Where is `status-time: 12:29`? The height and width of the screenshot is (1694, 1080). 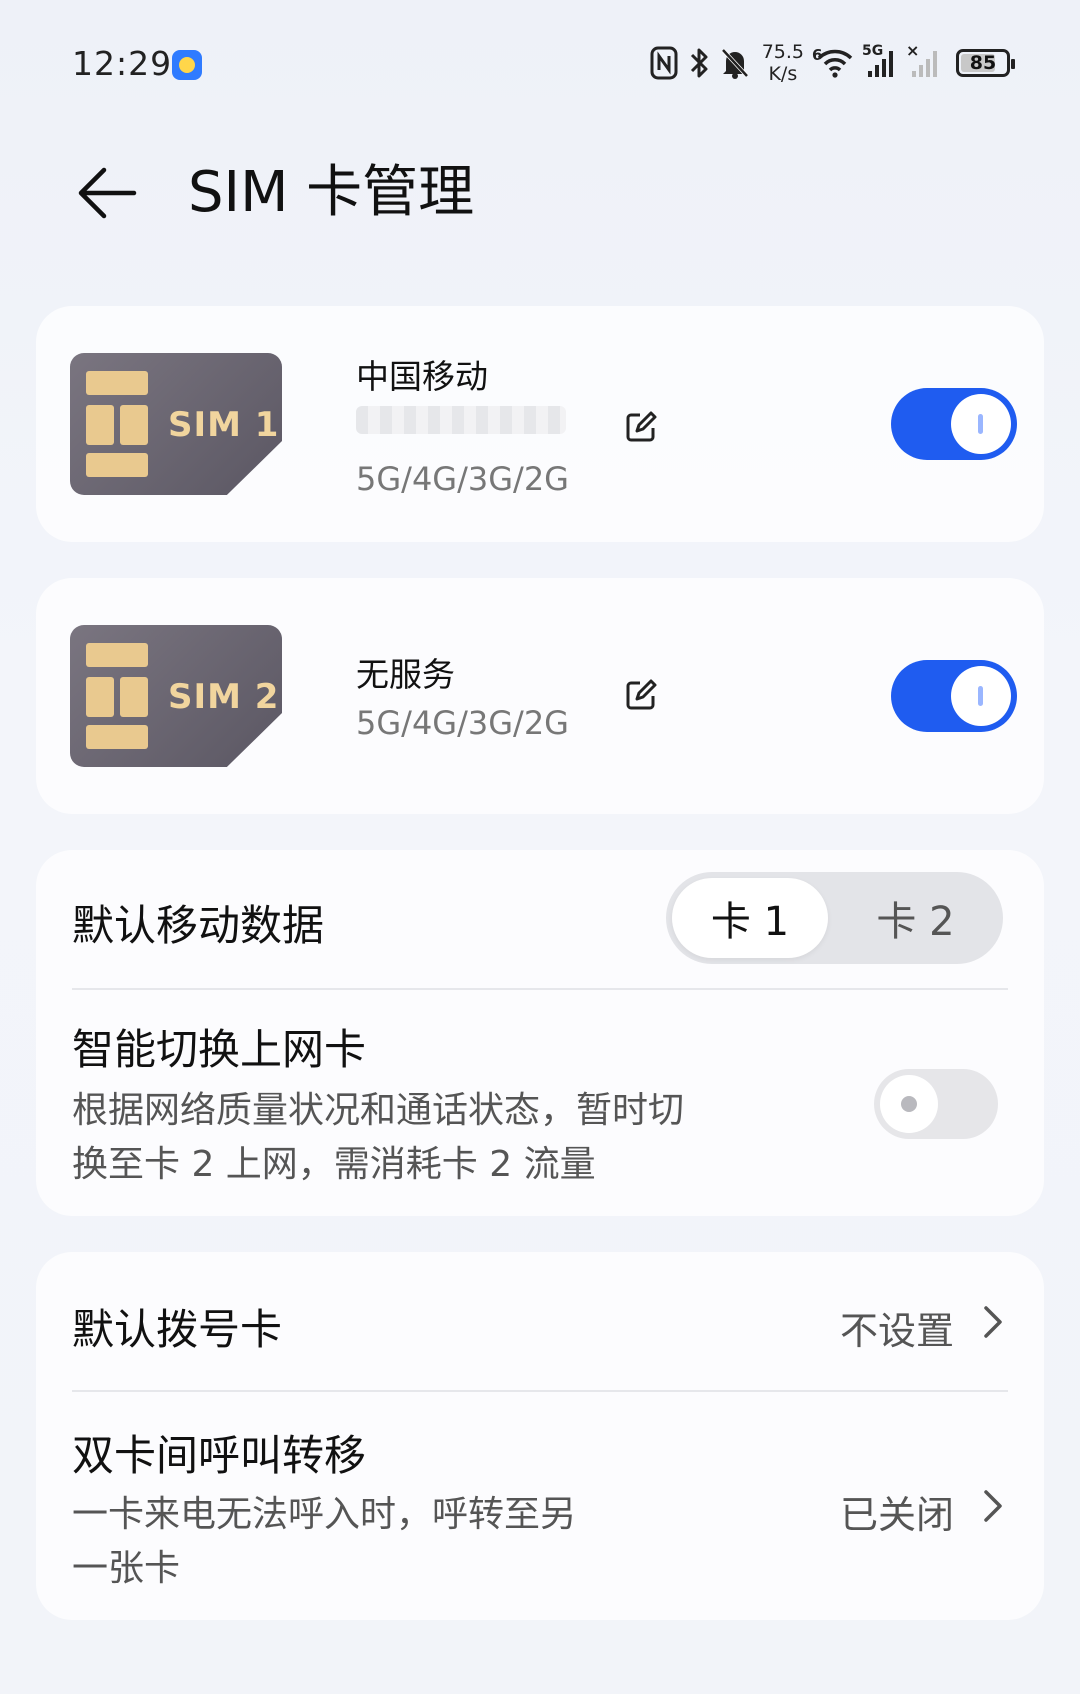 status-time: 12:29 is located at coordinates (122, 63).